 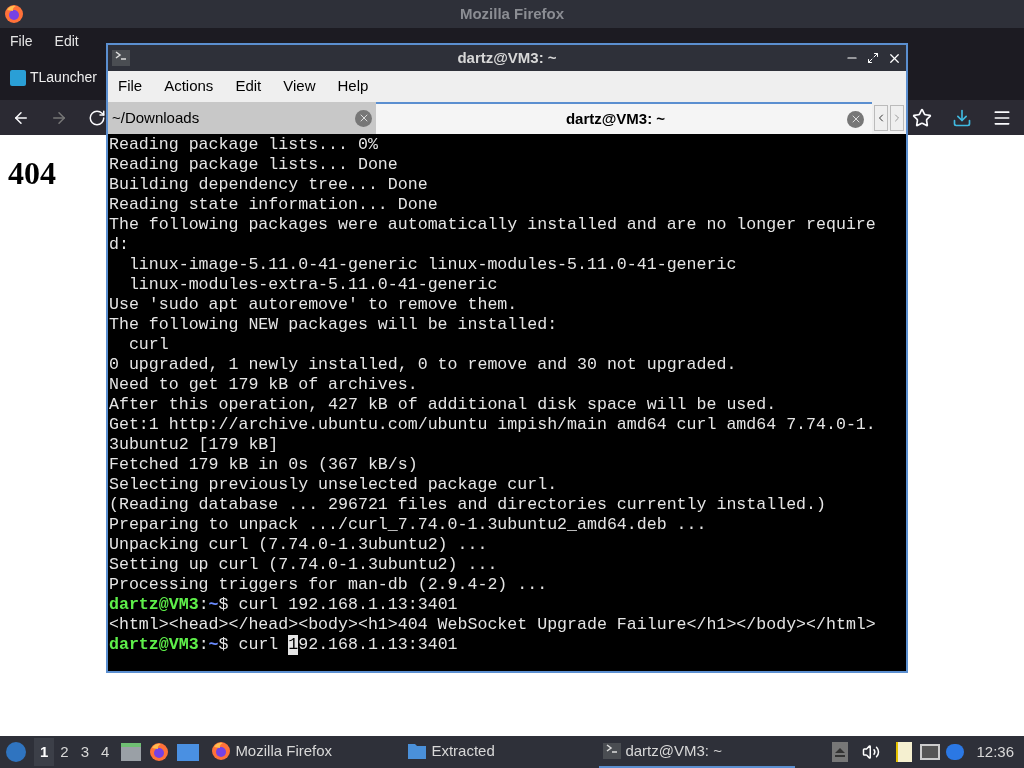 What do you see at coordinates (64, 752) in the screenshot?
I see `workspace-button: 2` at bounding box center [64, 752].